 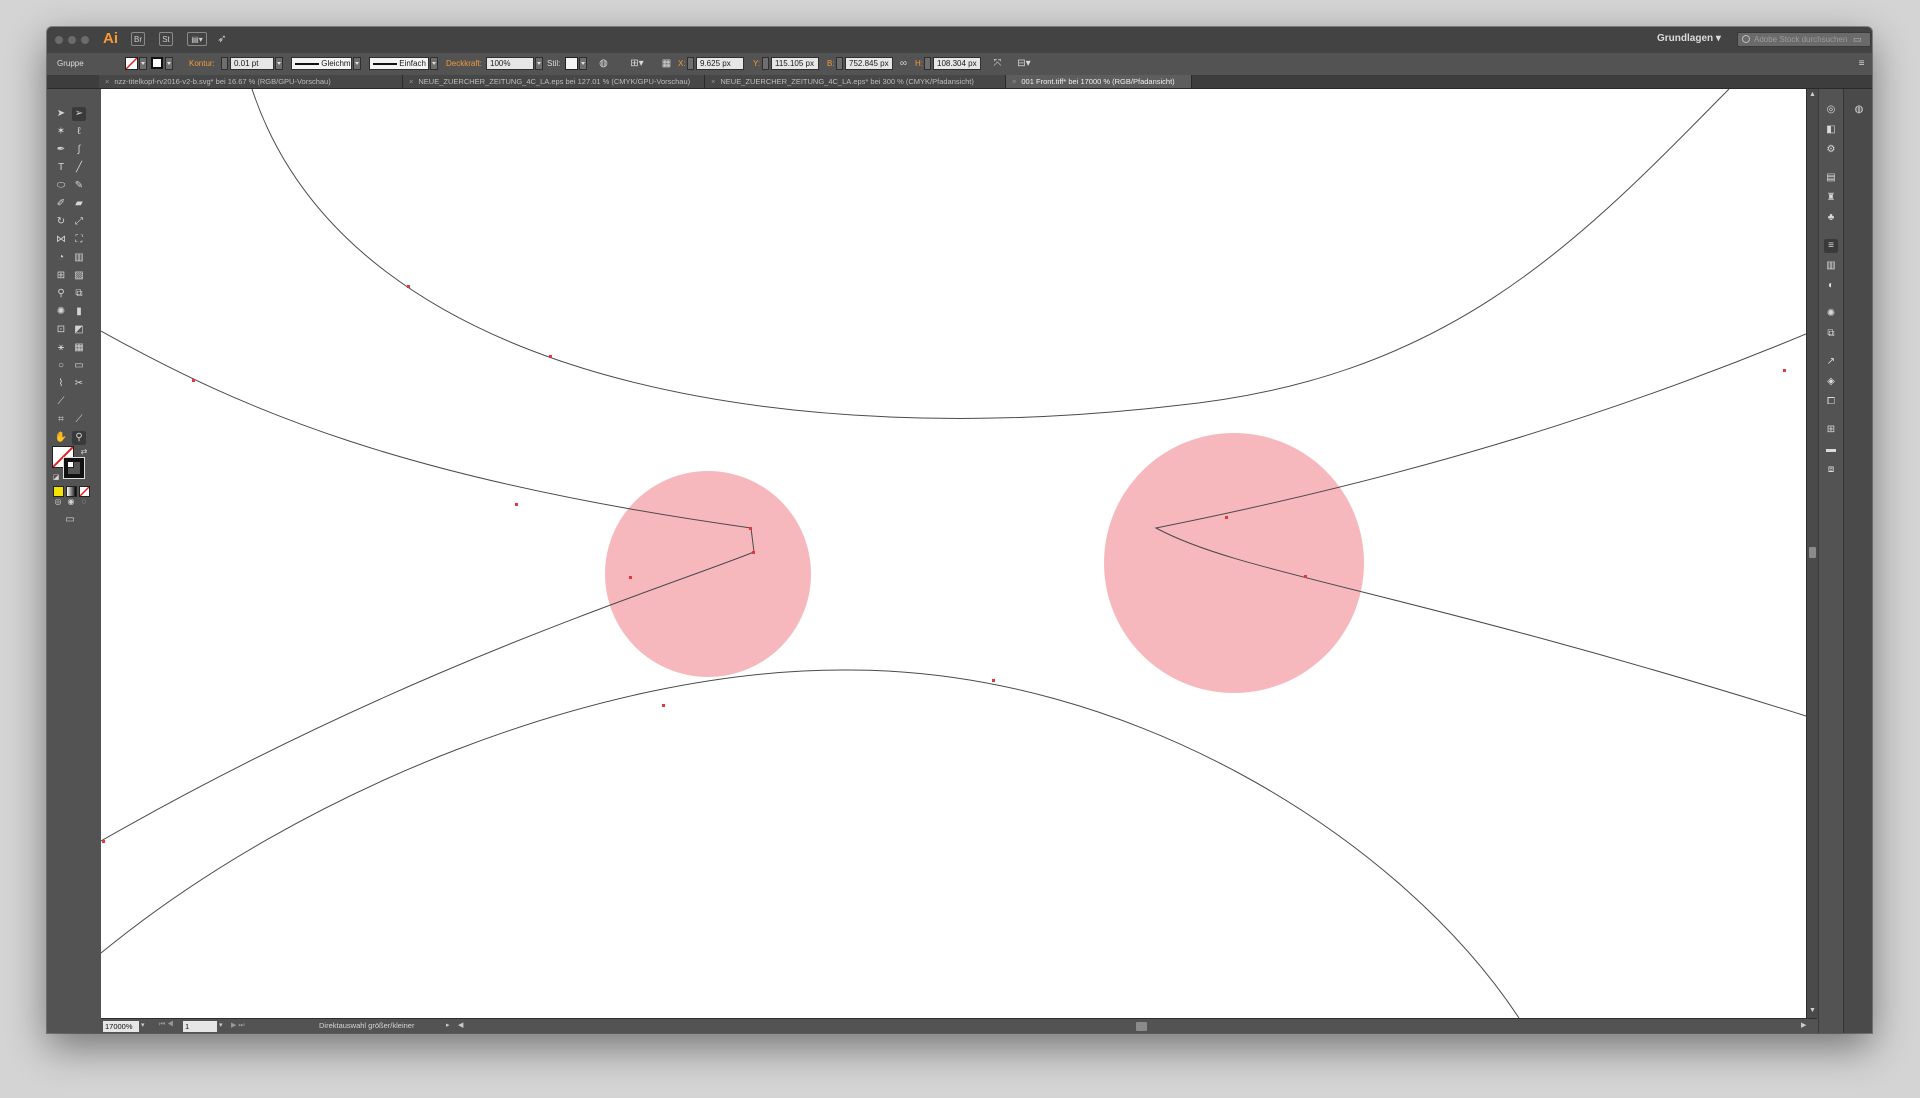 What do you see at coordinates (1831, 430) in the screenshot?
I see `align-panel-icon: ⊞` at bounding box center [1831, 430].